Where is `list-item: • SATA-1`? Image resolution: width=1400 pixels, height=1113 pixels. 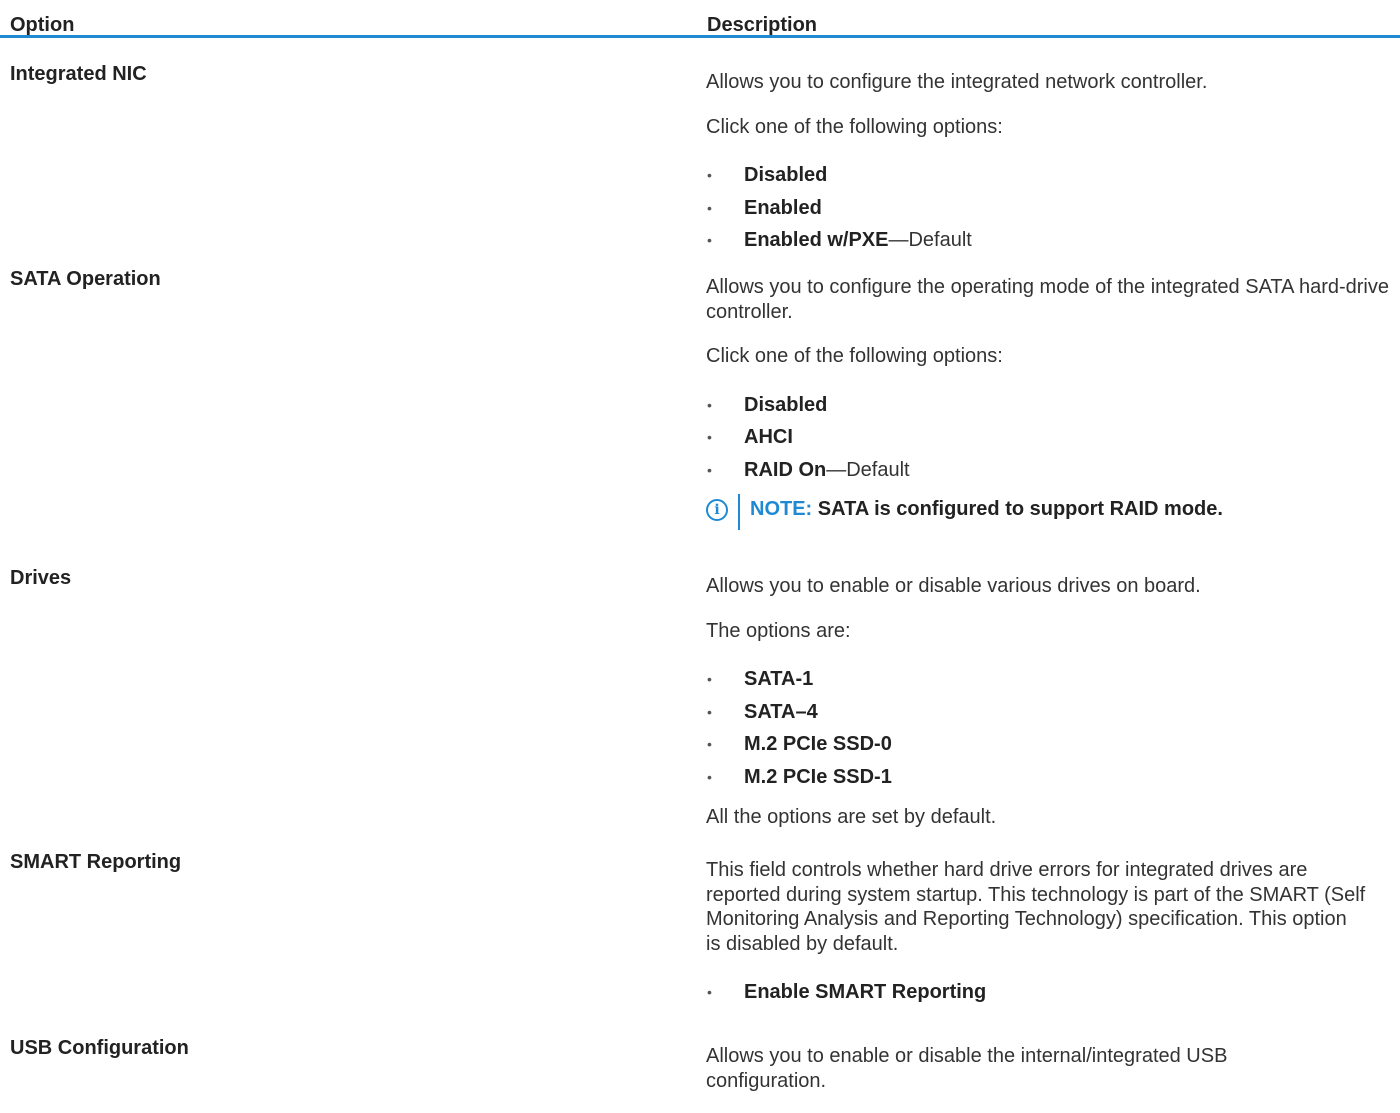 list-item: • SATA-1 is located at coordinates (1051, 679).